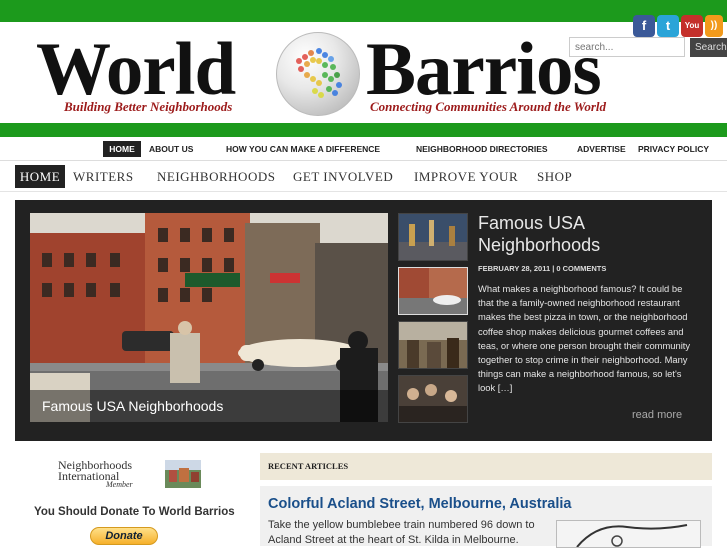 Image resolution: width=727 pixels, height=548 pixels. What do you see at coordinates (119, 484) in the screenshot?
I see `ni-logo-line3: Member` at bounding box center [119, 484].